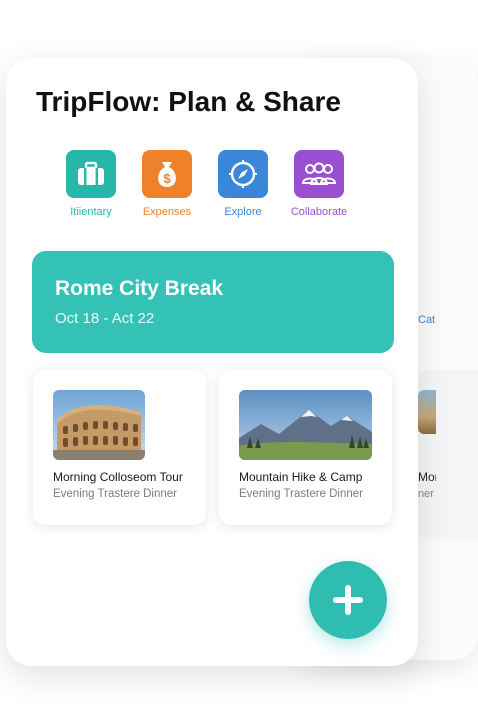  What do you see at coordinates (426, 494) in the screenshot?
I see `background-activity-subtitle: ner` at bounding box center [426, 494].